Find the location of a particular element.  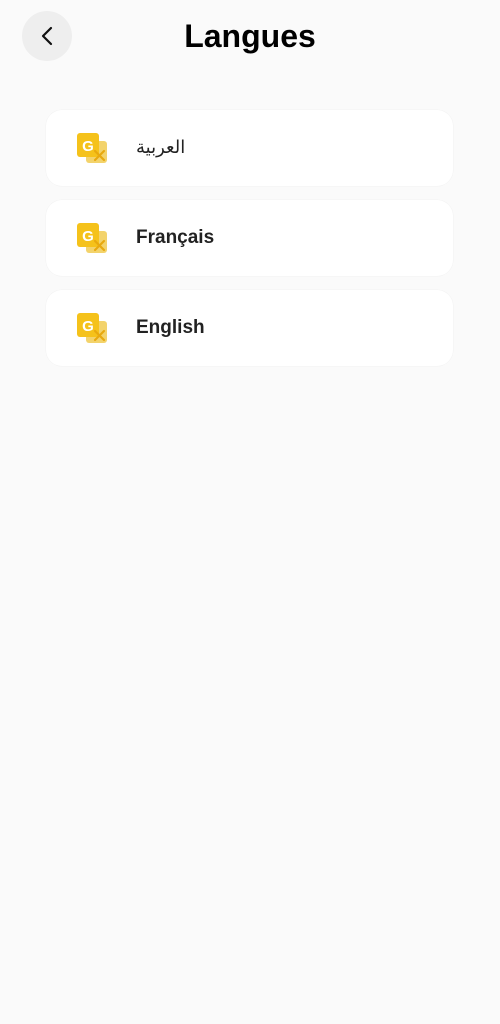

language-item-arabic: G العربية is located at coordinates (249, 148).